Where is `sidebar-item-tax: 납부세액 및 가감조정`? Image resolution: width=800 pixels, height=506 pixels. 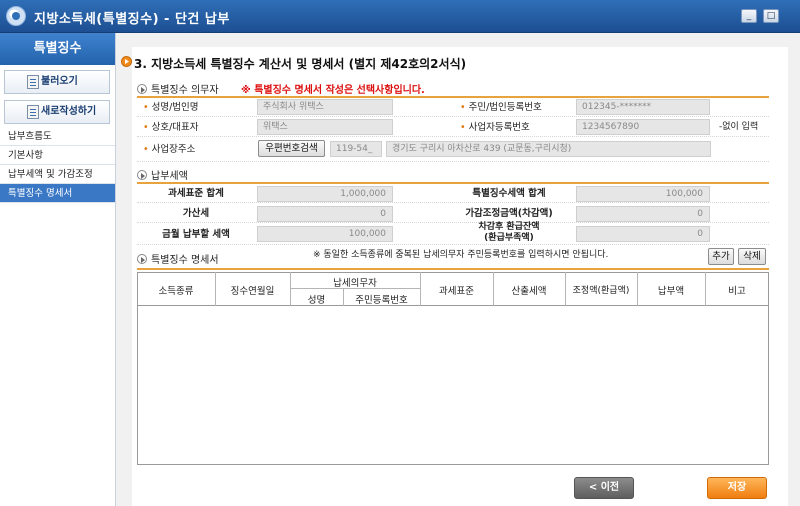 sidebar-item-tax: 납부세액 및 가감조정 is located at coordinates (57, 174).